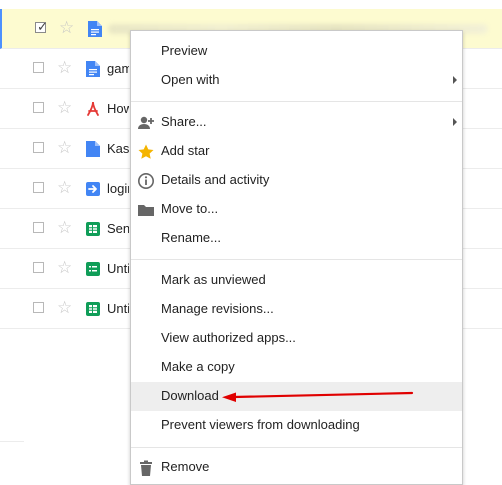  Describe the element at coordinates (93, 189) in the screenshot. I see `shortcut-file-icon` at that location.